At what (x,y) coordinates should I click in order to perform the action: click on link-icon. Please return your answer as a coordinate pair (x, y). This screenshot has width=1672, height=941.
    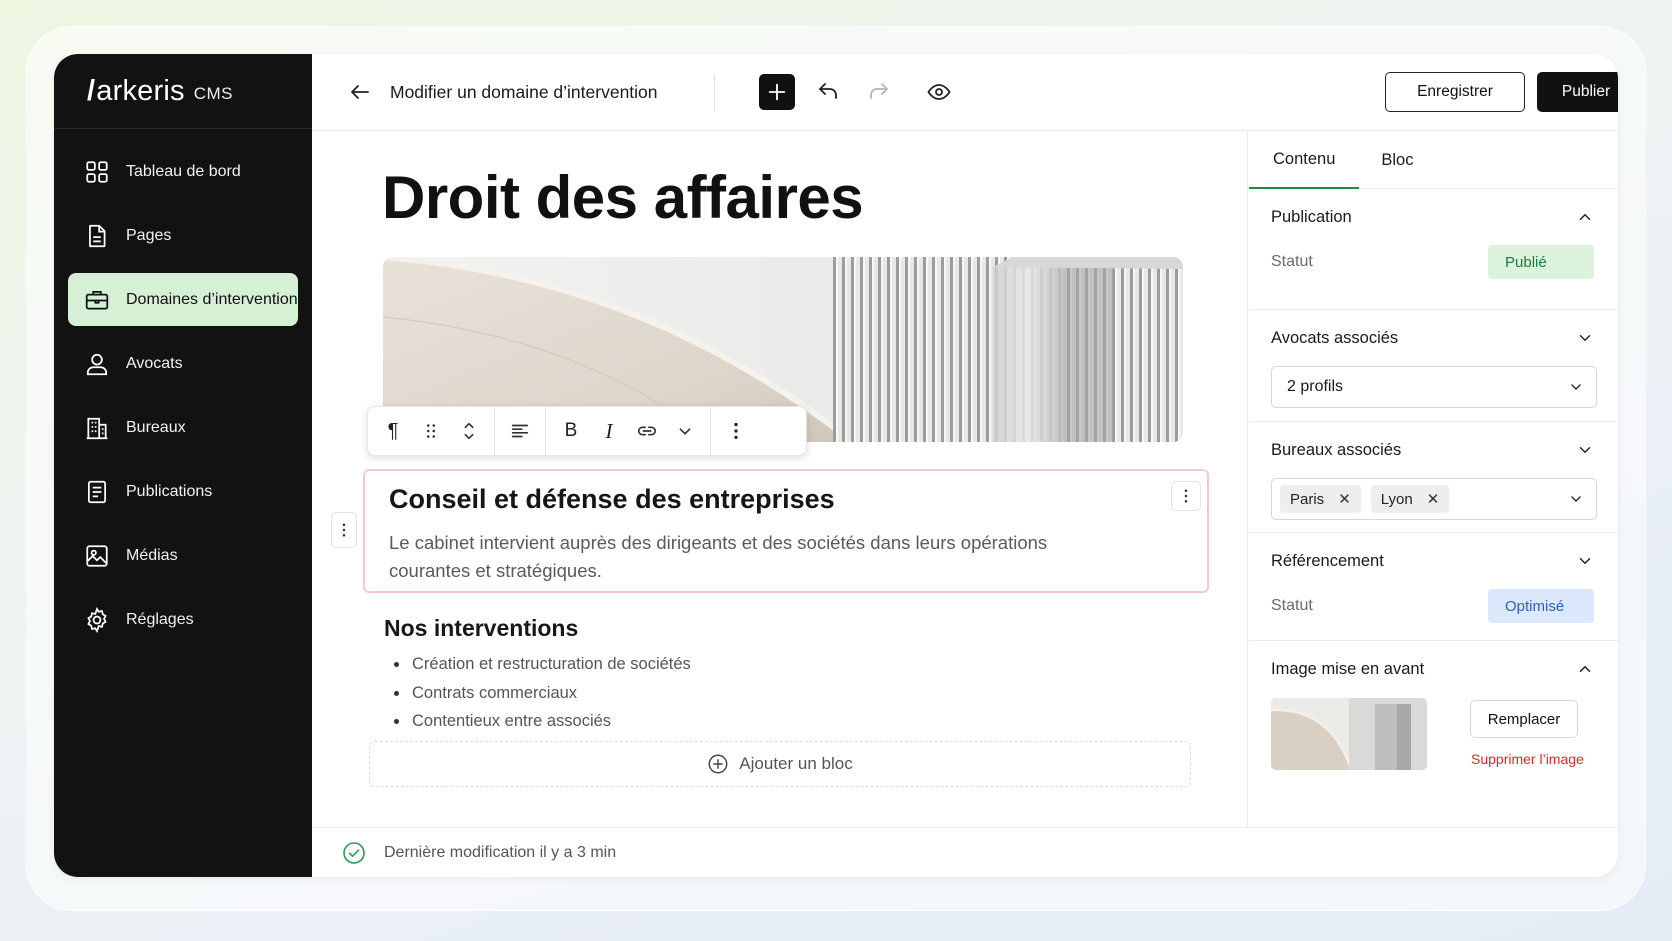
    Looking at the image, I should click on (647, 431).